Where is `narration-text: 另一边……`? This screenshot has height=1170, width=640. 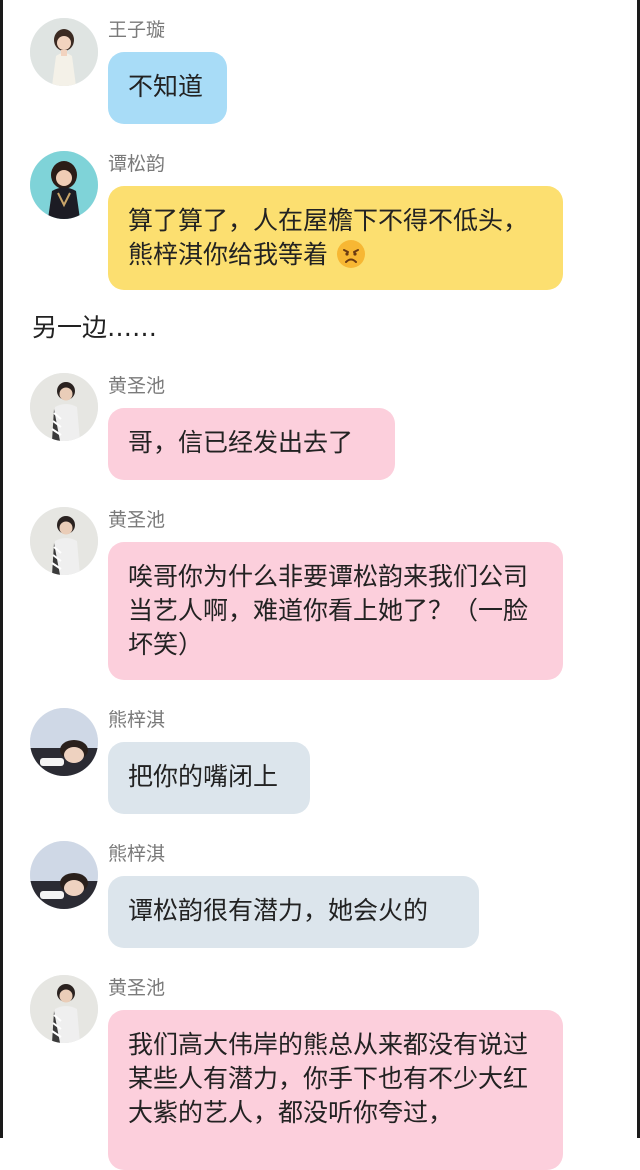 narration-text: 另一边…… is located at coordinates (95, 327).